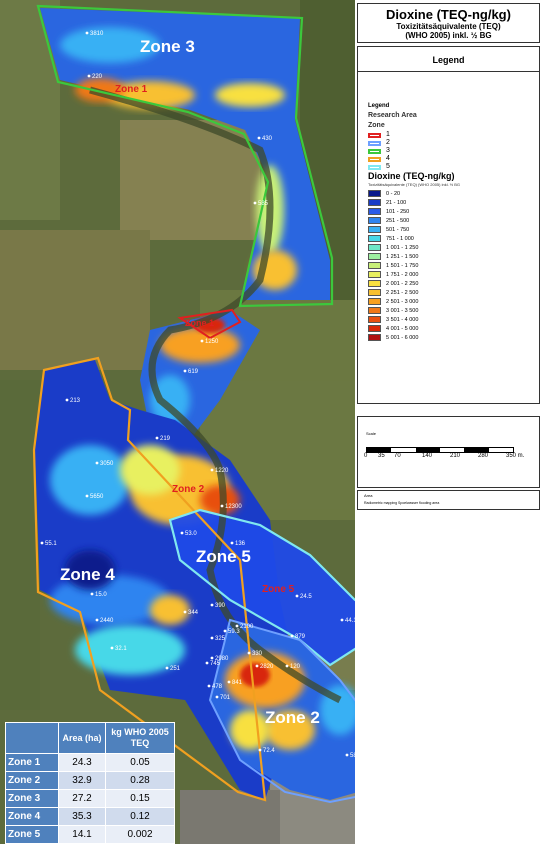 Image resolution: width=543 pixels, height=844 pixels. I want to click on zone2-label: Zone 2, so click(292, 717).